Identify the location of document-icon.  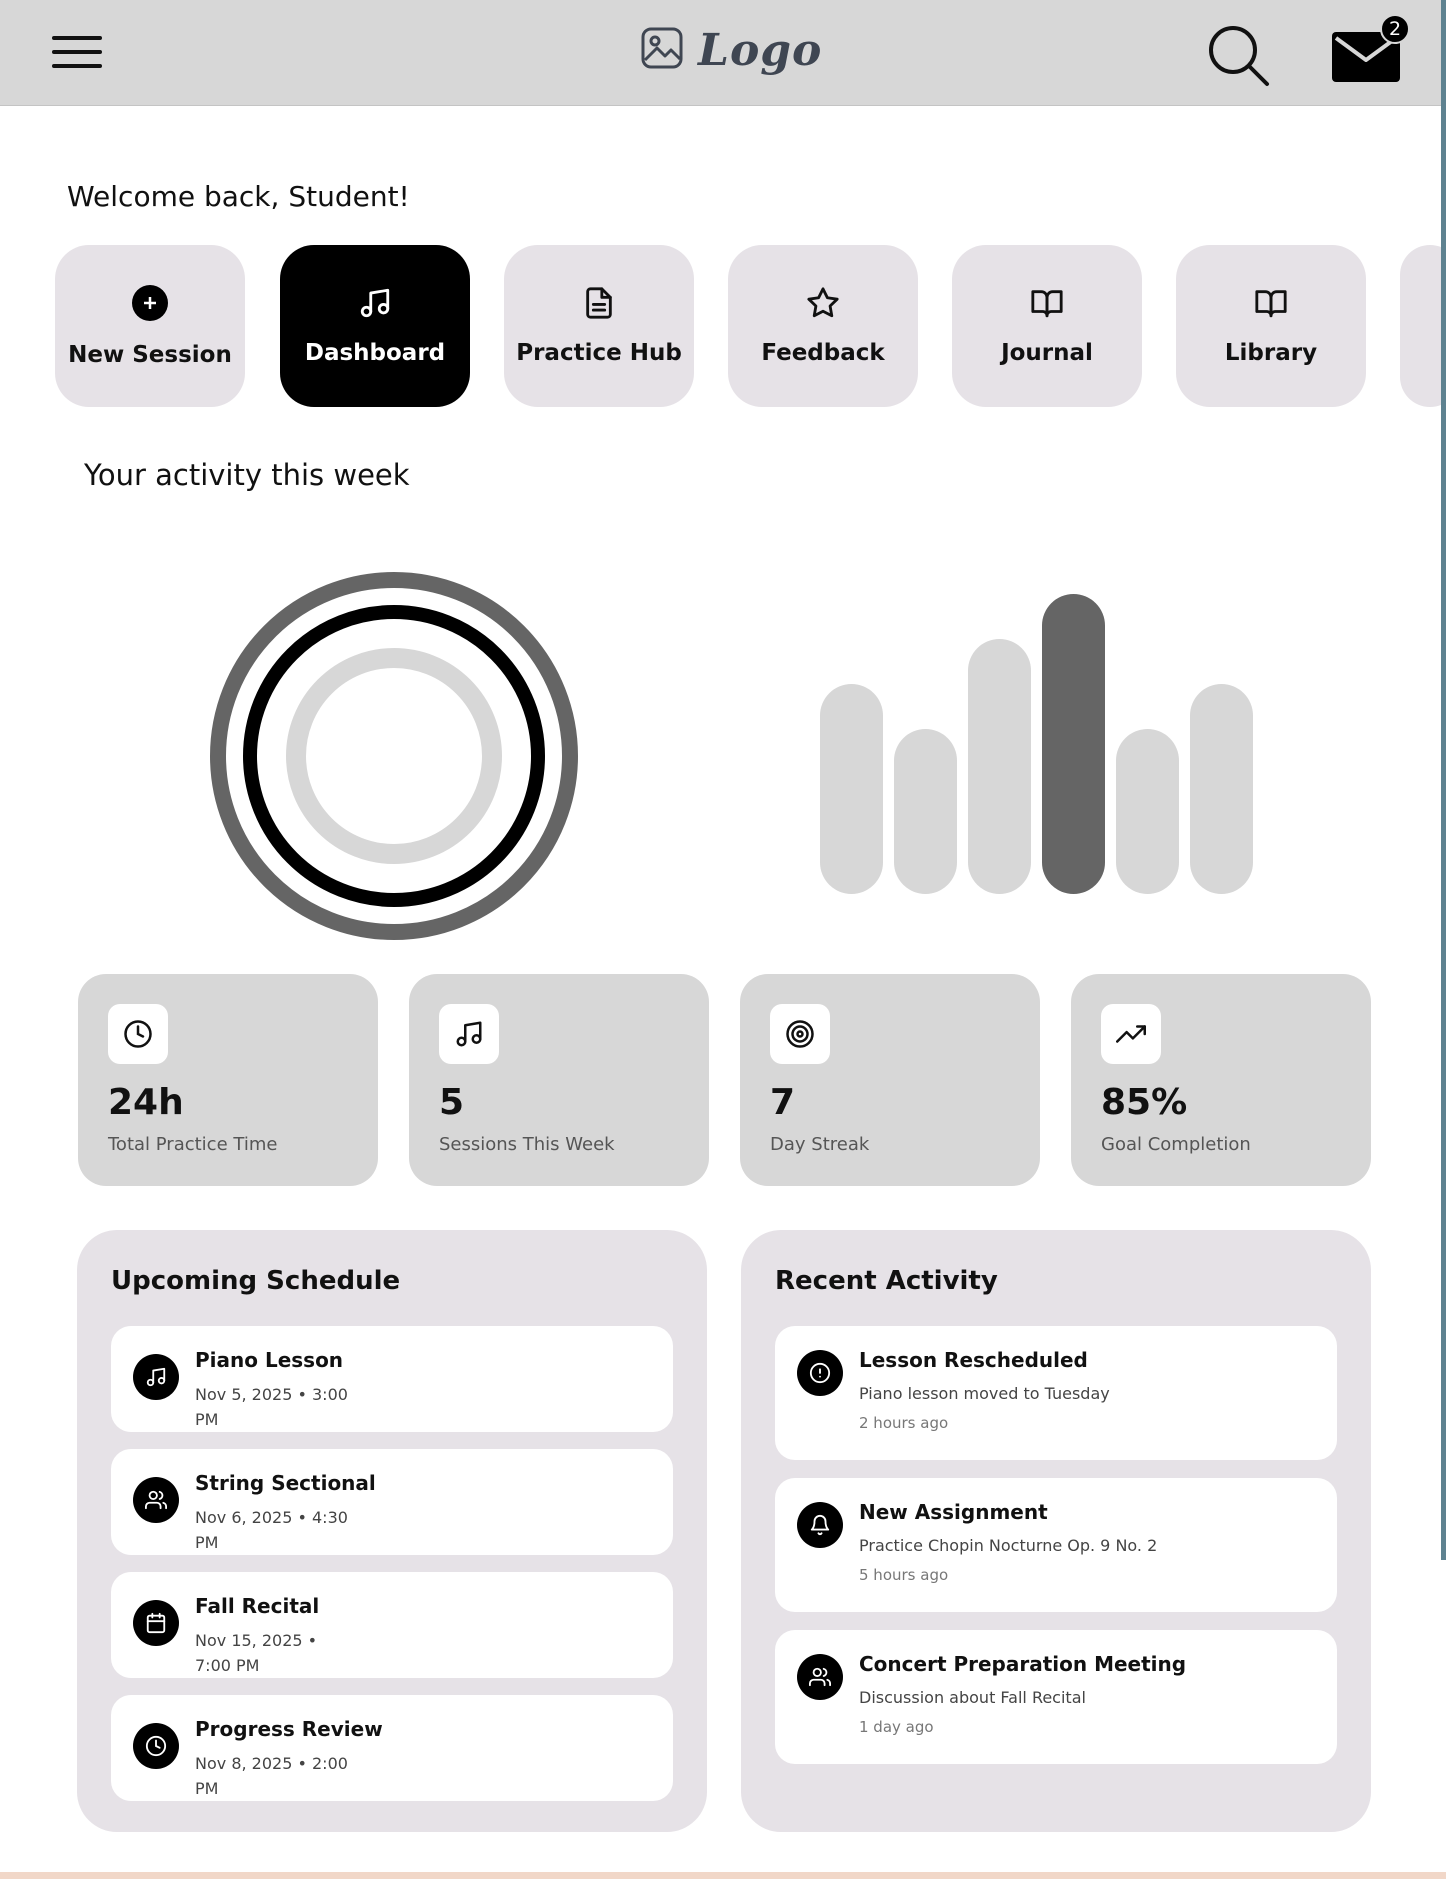
(599, 305).